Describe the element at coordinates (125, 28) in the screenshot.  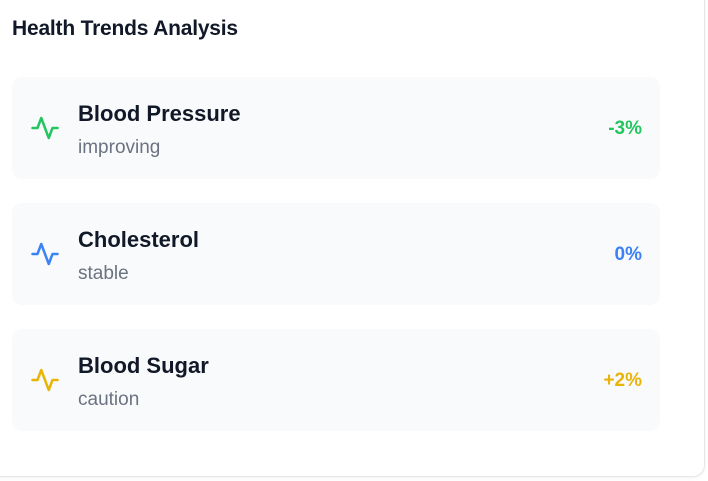
I see `panel-title: Health Trends Analysis` at that location.